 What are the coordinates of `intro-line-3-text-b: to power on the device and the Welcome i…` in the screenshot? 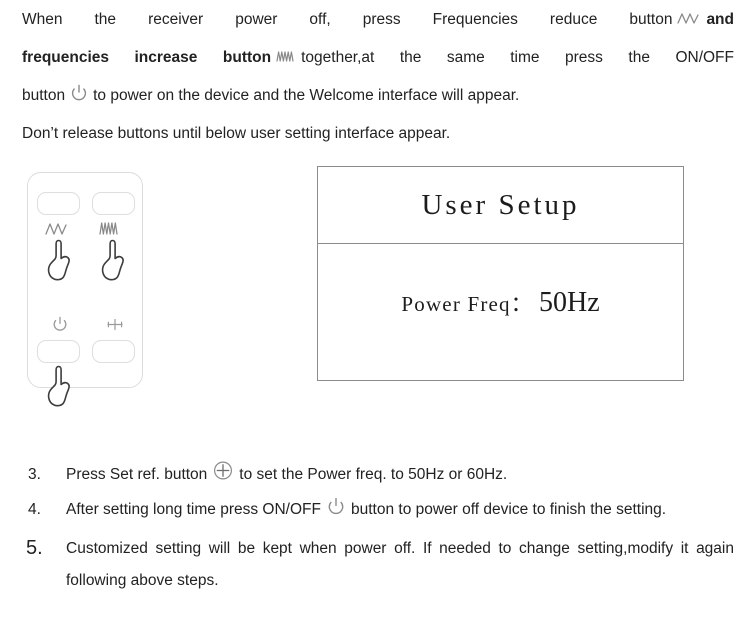 It's located at (306, 95).